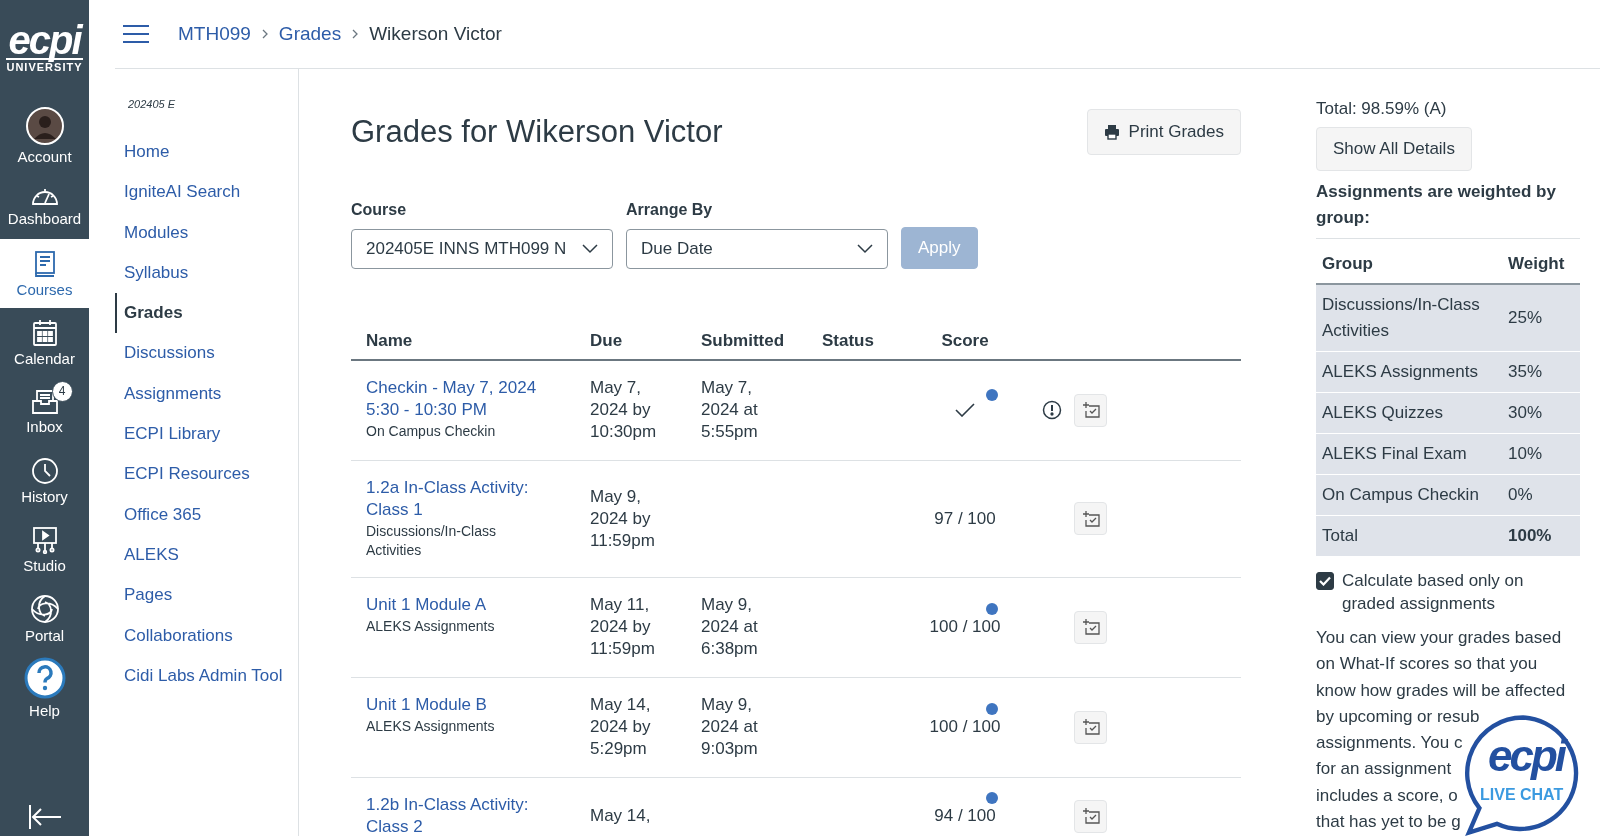  Describe the element at coordinates (62, 391) in the screenshot. I see `unread-count-badge: 4` at that location.